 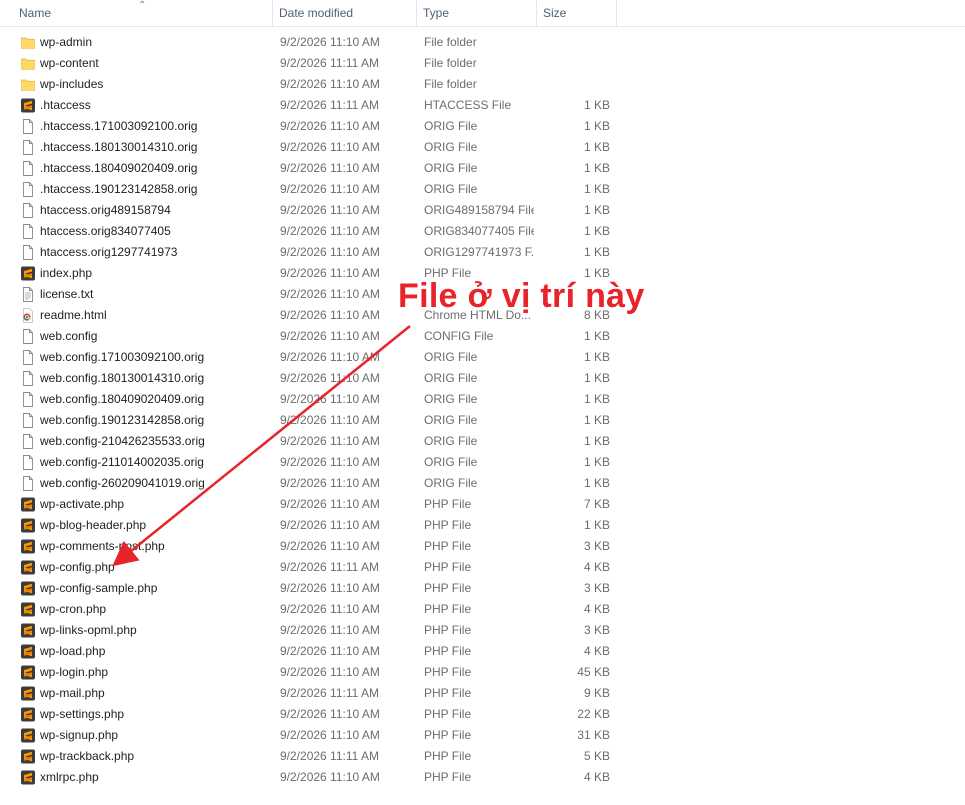 What do you see at coordinates (482, 42) in the screenshot?
I see `file-row: wp-admin 9/2/2026 11:10 AM File folder` at bounding box center [482, 42].